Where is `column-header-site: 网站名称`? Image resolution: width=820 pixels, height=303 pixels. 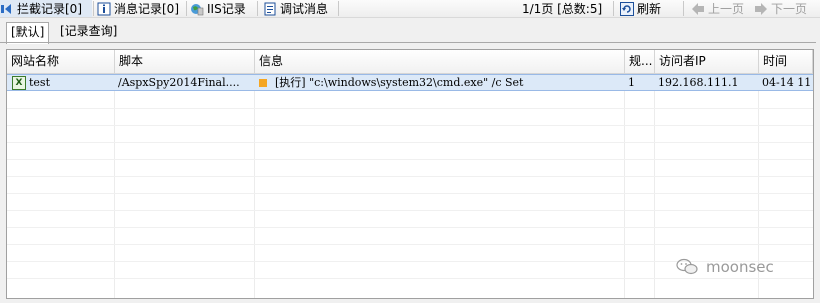 column-header-site: 网站名称 is located at coordinates (61, 61).